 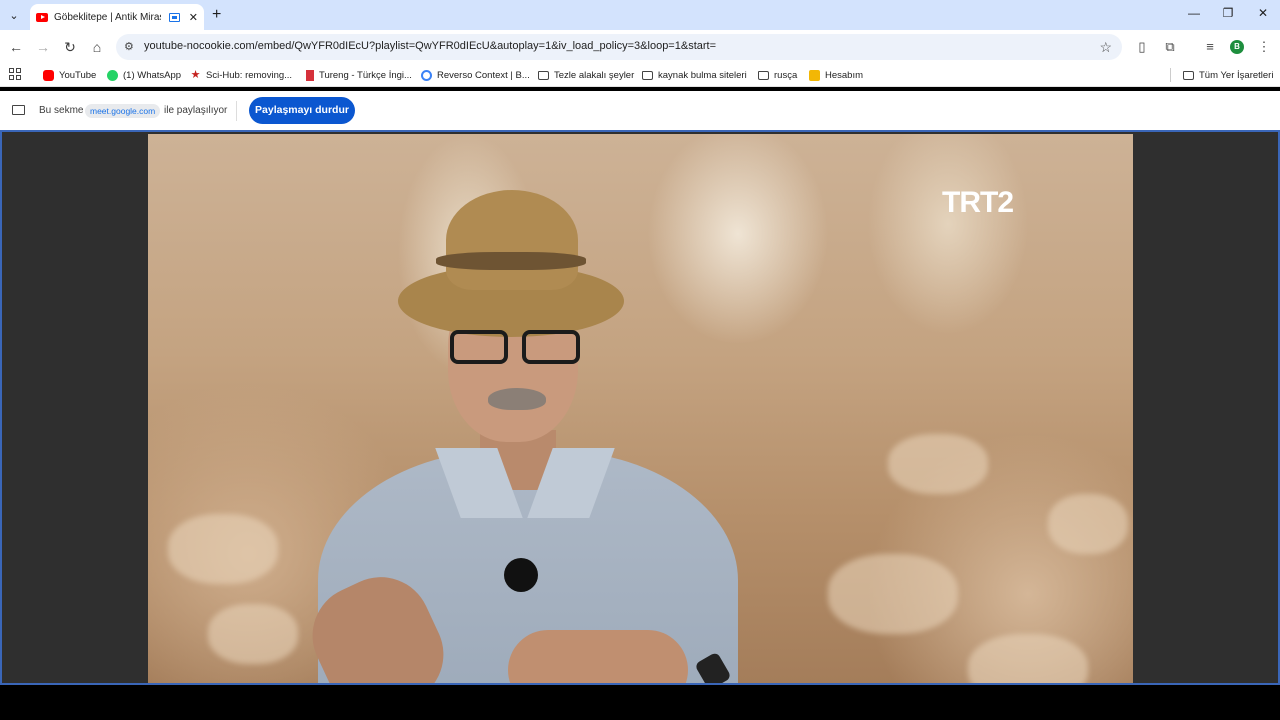 I want to click on bookmark-star-icon: ☆, so click(x=1105, y=47).